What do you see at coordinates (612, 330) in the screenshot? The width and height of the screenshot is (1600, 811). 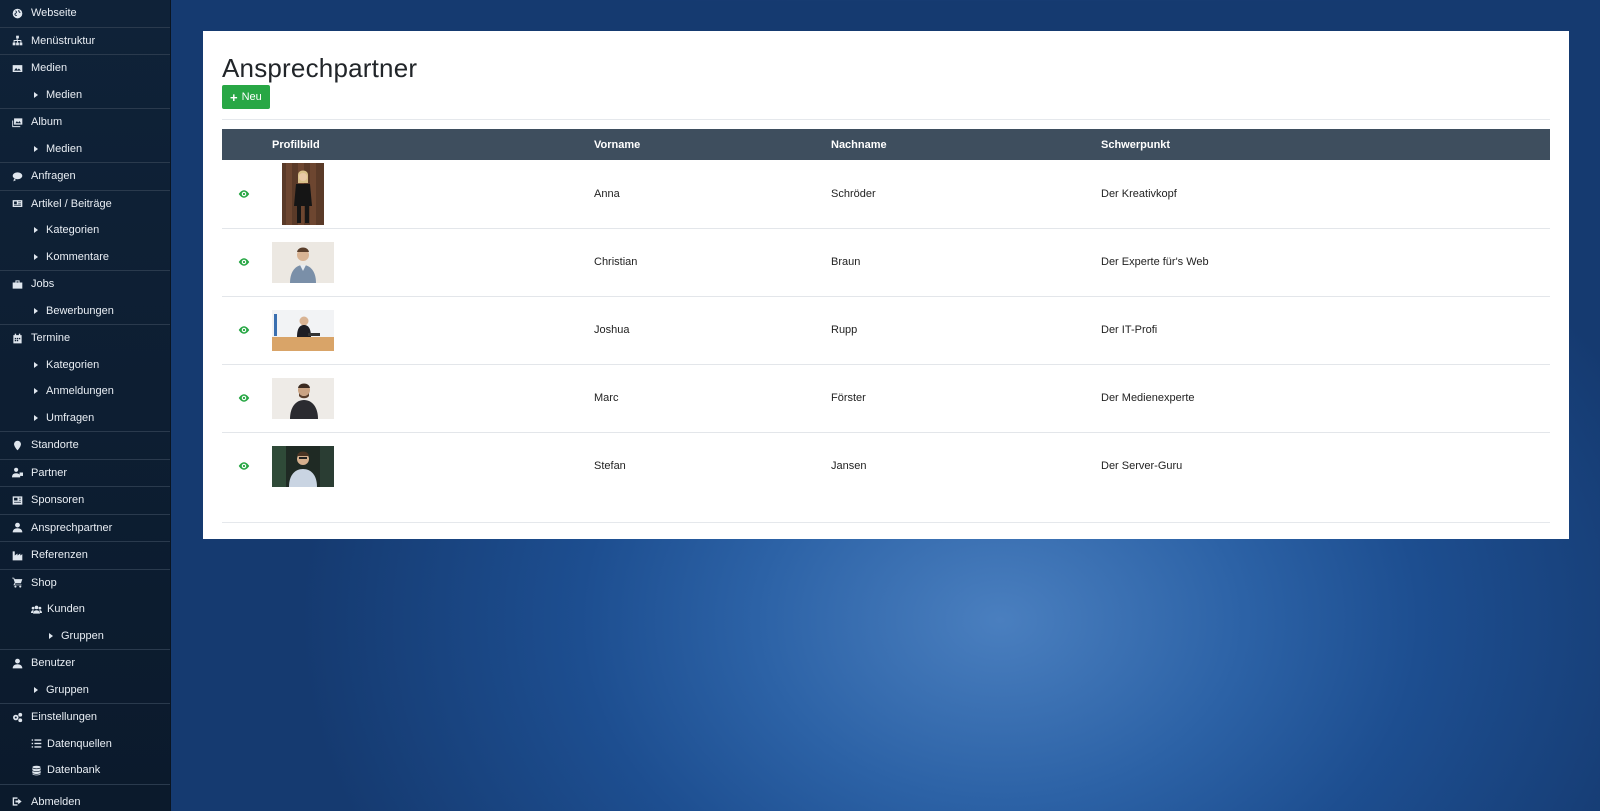 I see `cell-vorname: Joshua` at bounding box center [612, 330].